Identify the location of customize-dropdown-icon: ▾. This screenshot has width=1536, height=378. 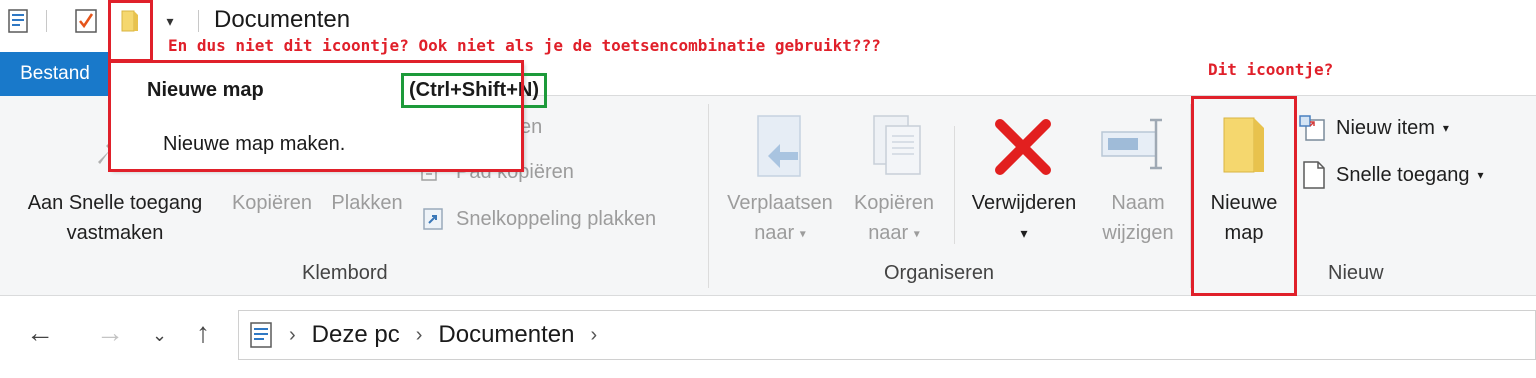
(170, 21).